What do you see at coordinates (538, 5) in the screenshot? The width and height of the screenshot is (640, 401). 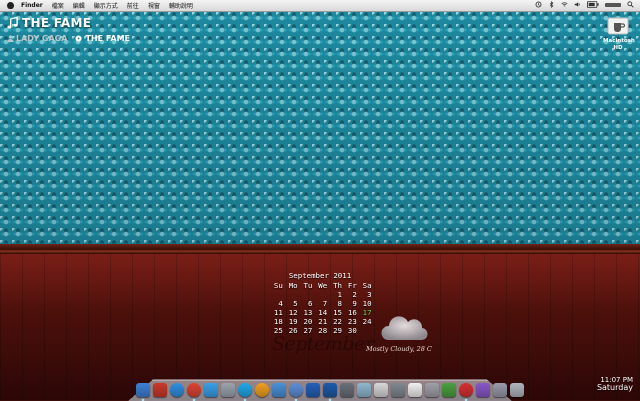 I see `time-machine-icon` at bounding box center [538, 5].